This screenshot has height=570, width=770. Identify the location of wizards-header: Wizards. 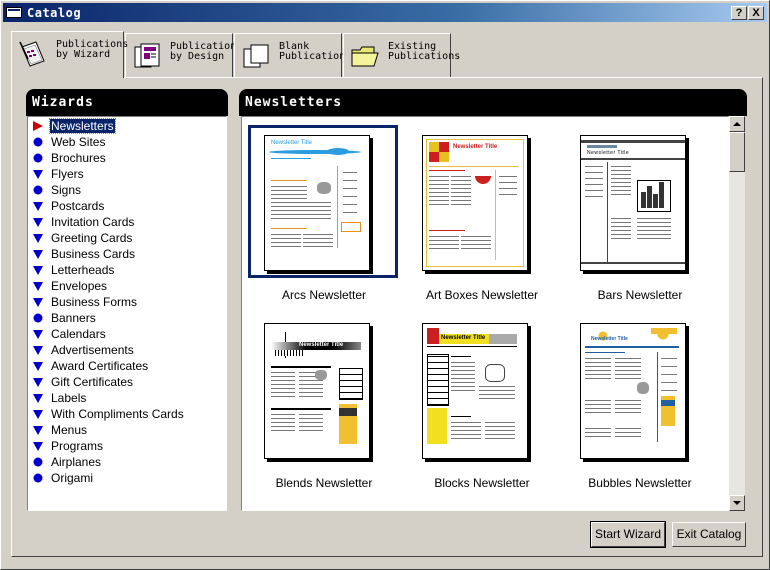
(127, 102).